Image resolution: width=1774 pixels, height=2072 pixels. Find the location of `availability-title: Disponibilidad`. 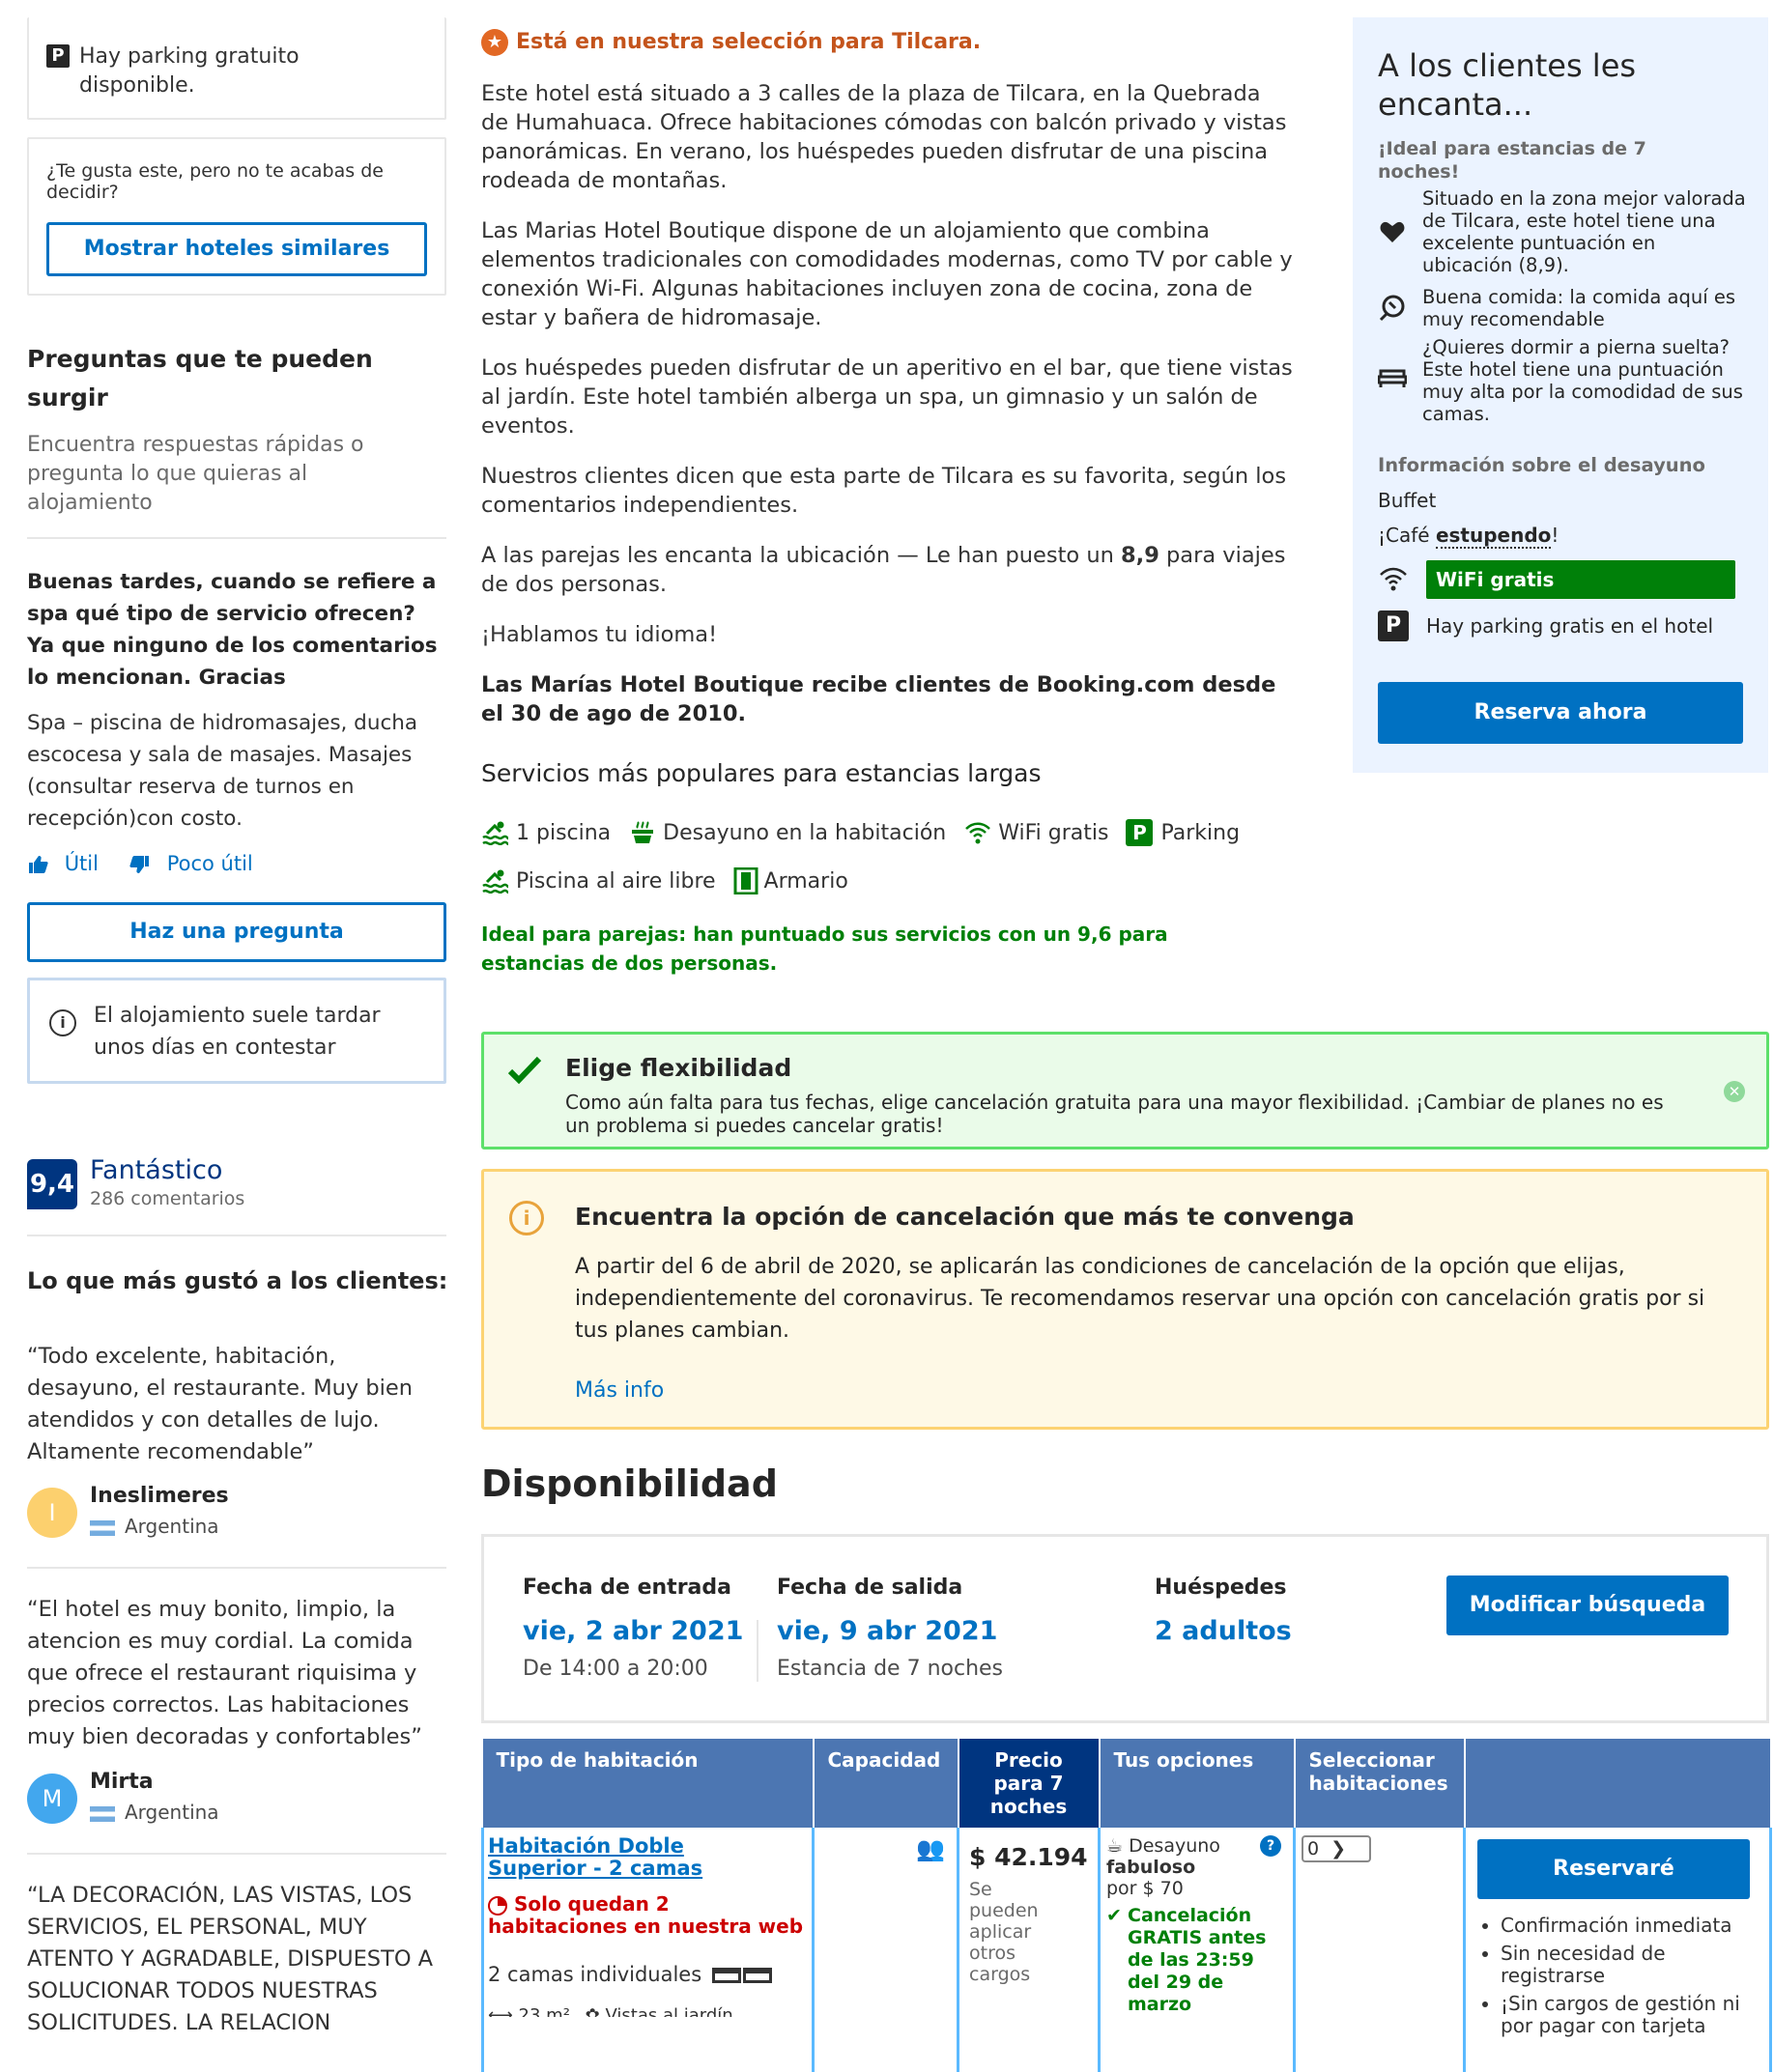

availability-title: Disponibilidad is located at coordinates (629, 1483).